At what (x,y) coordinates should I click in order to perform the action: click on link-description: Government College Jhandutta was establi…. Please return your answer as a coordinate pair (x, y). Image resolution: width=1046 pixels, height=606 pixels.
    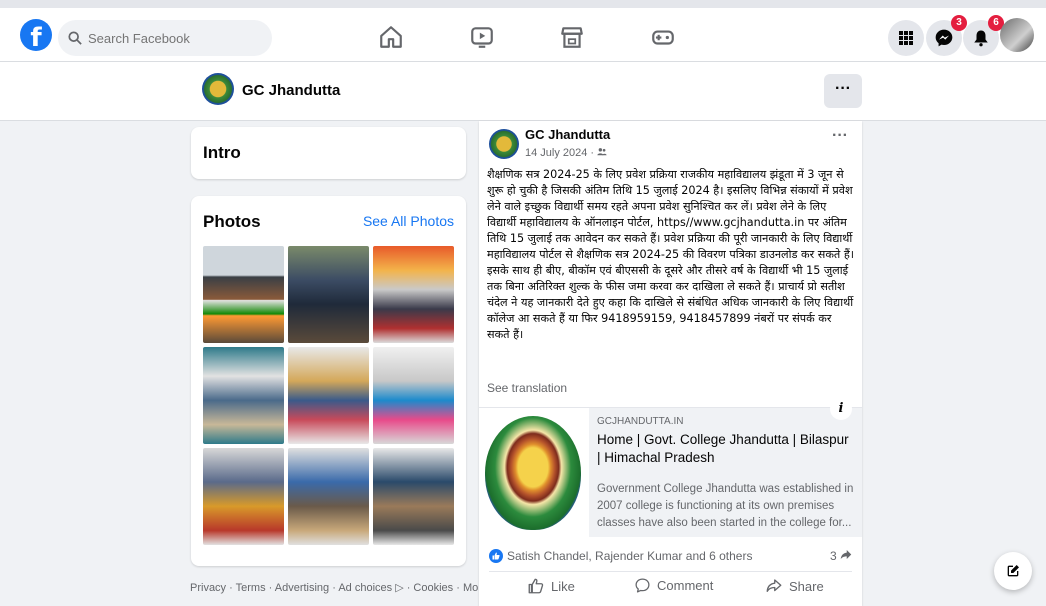
    Looking at the image, I should click on (725, 506).